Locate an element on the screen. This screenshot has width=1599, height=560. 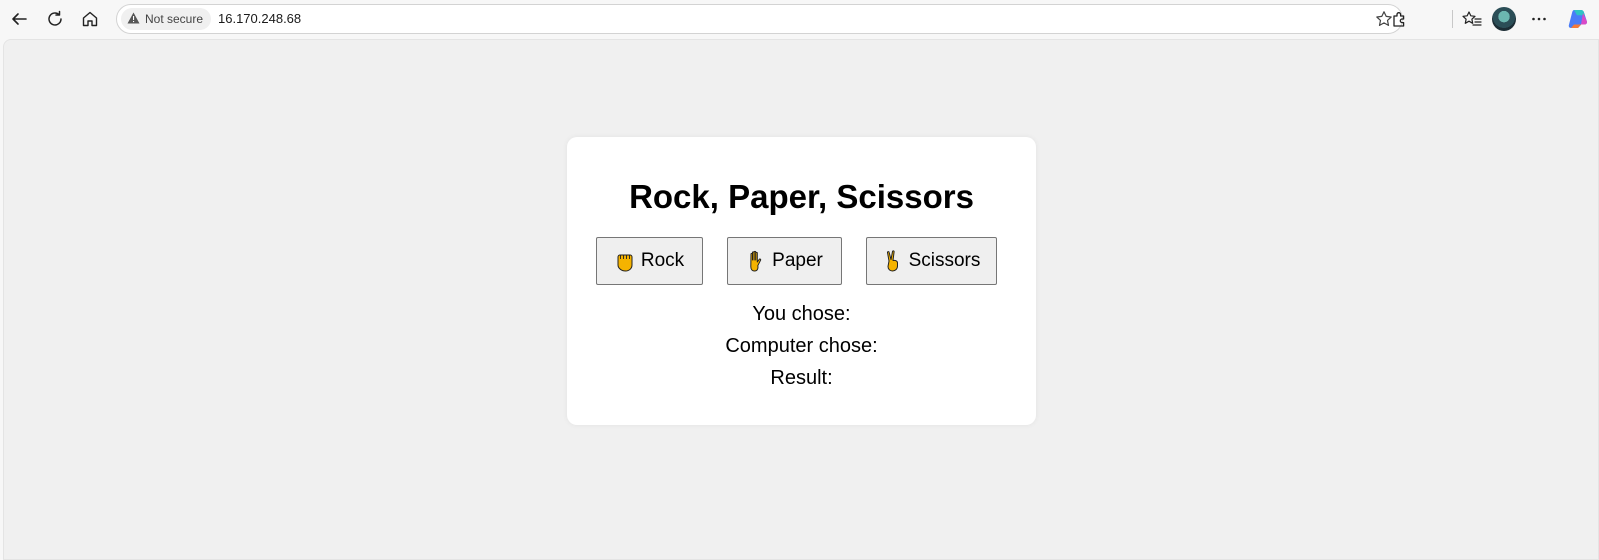
more-icon is located at coordinates (1539, 19).